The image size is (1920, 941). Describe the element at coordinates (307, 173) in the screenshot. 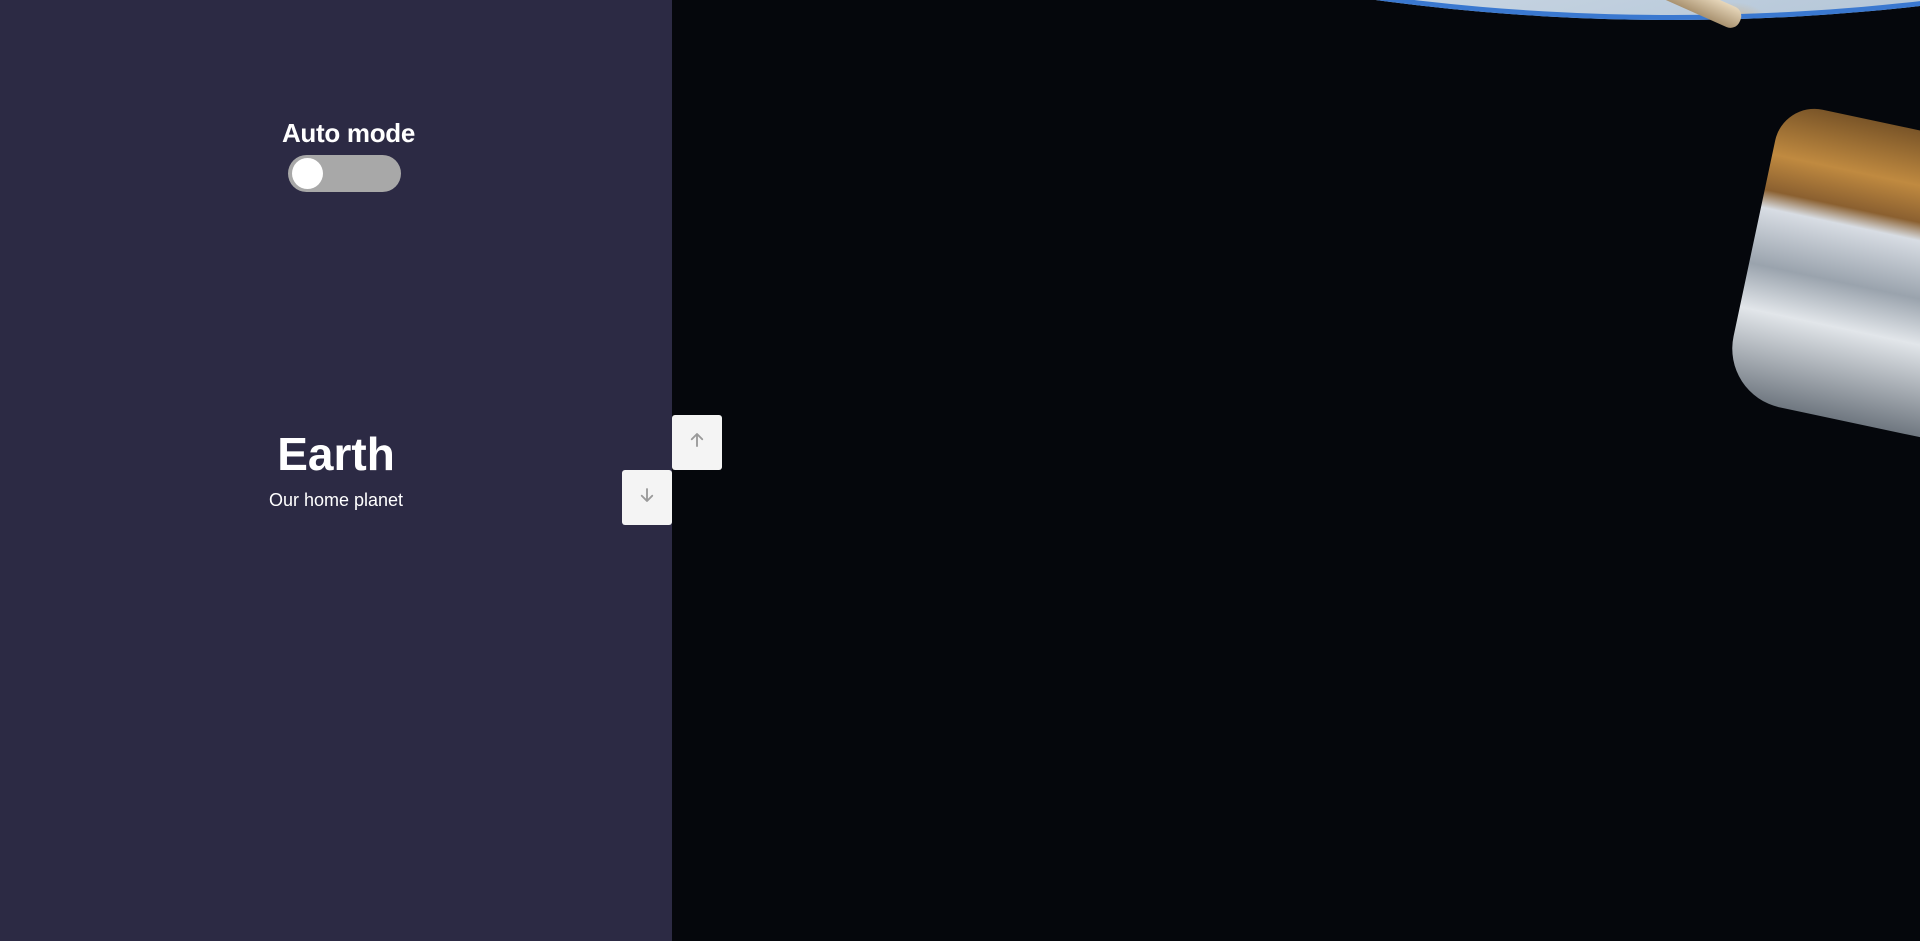

I see `toggle-knob` at that location.